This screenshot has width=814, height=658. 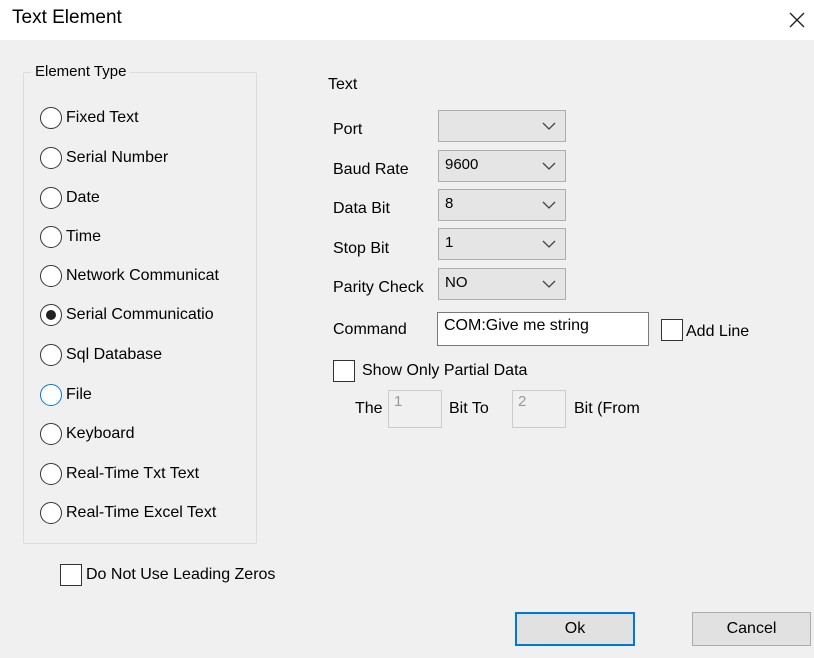 I want to click on window-title: Text Element, so click(x=67, y=17).